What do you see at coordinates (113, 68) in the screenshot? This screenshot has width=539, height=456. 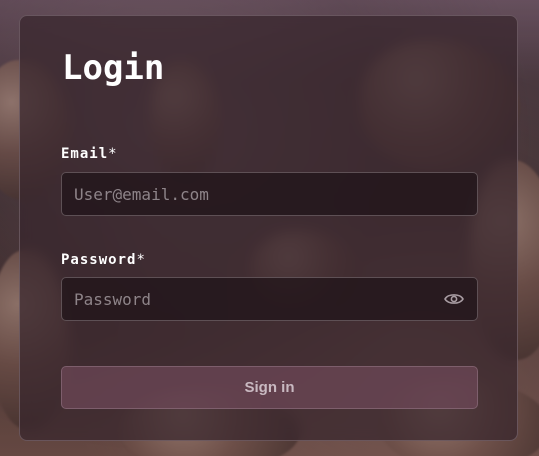 I see `login-title: Login` at bounding box center [113, 68].